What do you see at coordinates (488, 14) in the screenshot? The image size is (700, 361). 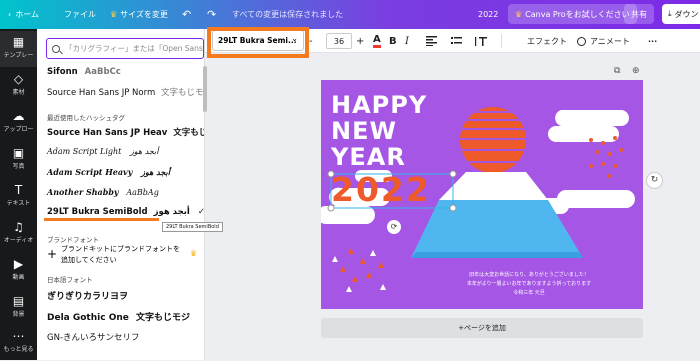 I see `document-title: 2022` at bounding box center [488, 14].